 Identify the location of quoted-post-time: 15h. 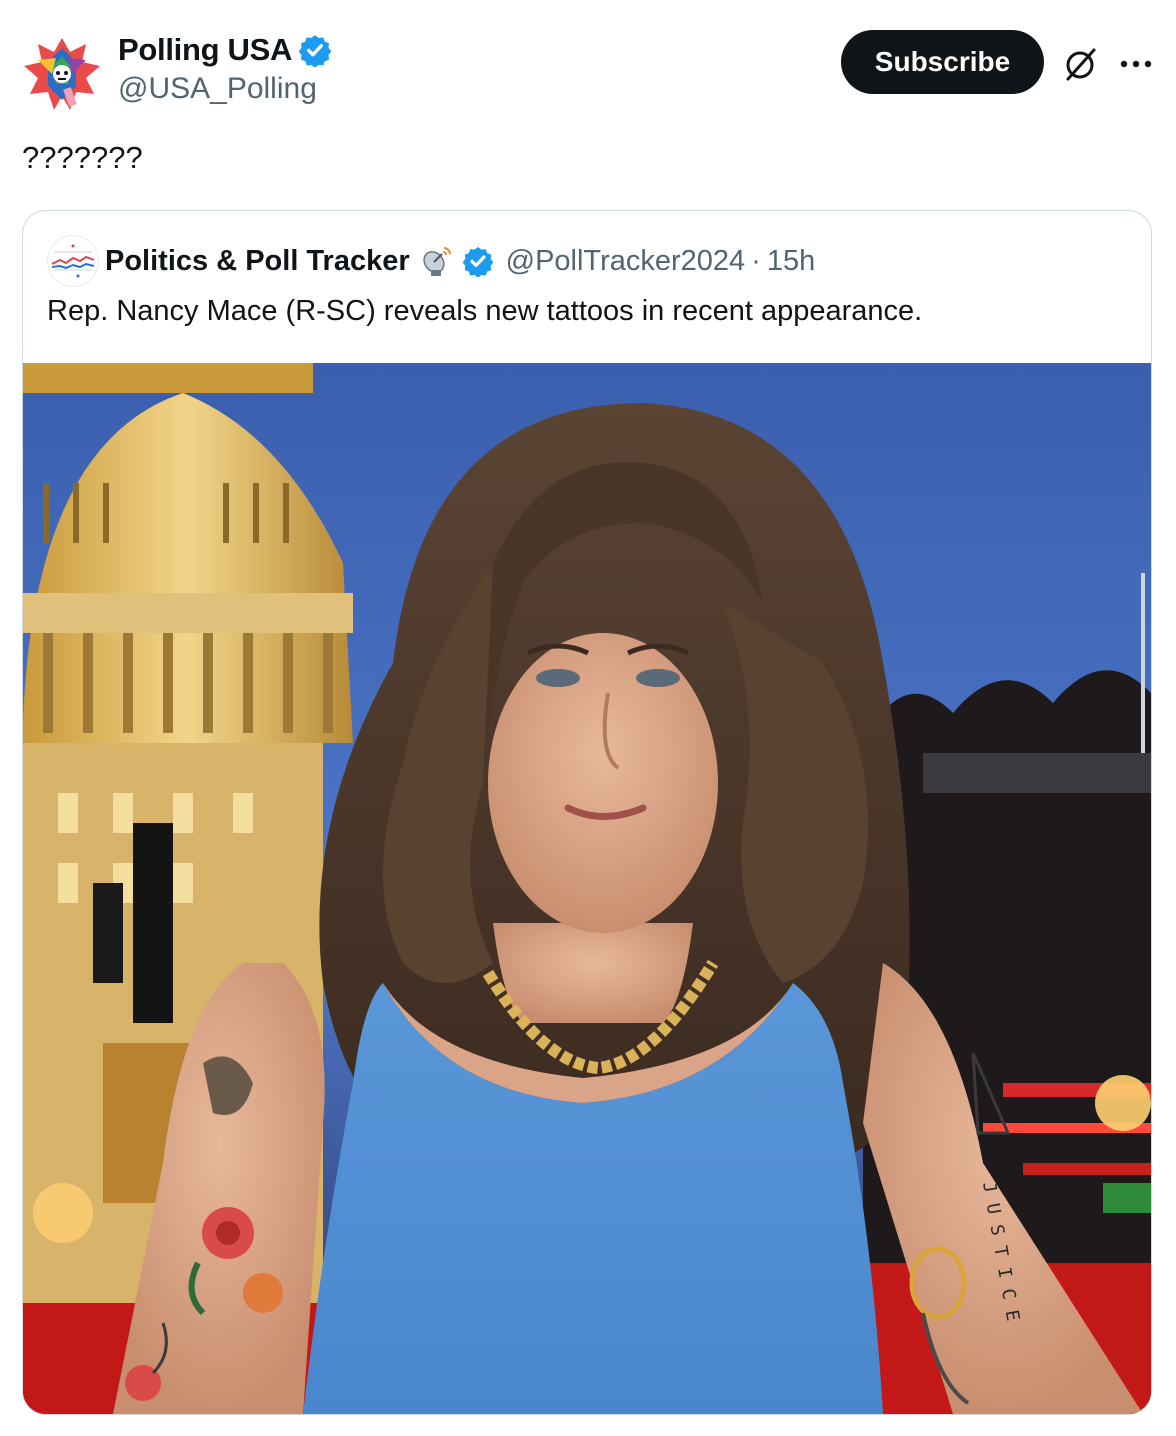
(791, 261).